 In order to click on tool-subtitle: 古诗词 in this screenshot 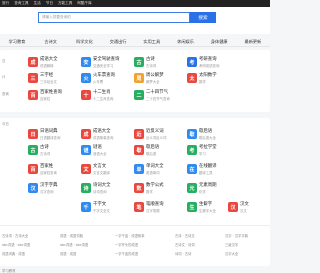, I will do `click(151, 65)`.